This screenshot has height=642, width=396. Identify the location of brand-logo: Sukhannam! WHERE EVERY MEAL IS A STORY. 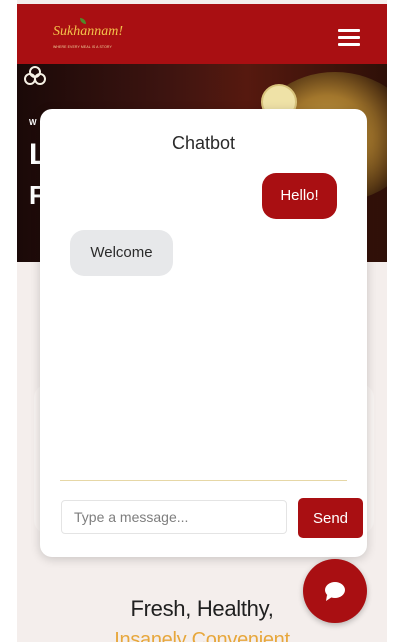
(123, 38).